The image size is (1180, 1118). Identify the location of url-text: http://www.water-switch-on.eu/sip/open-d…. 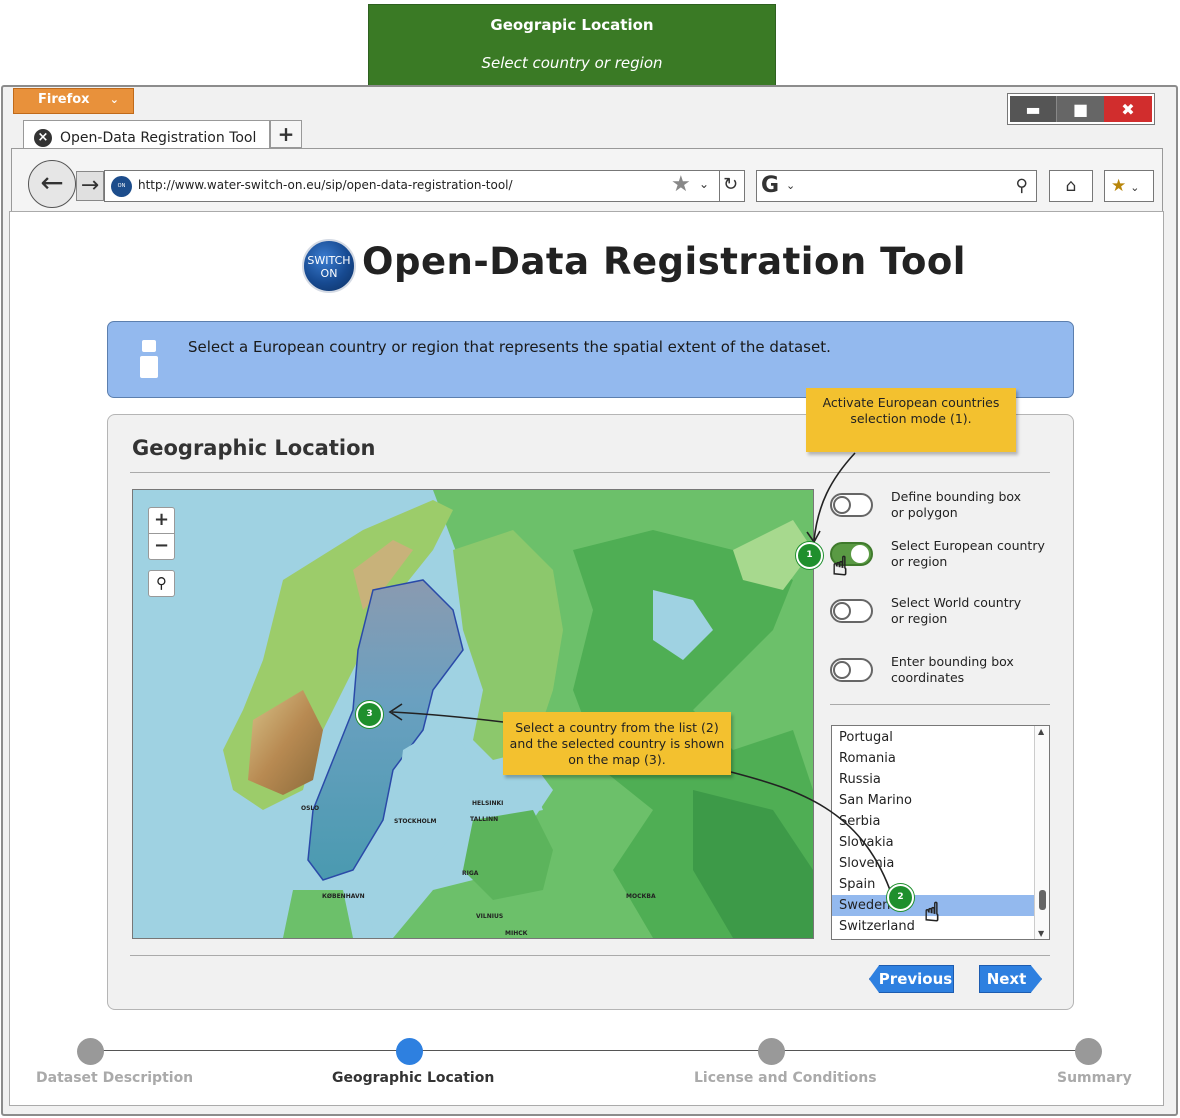
(325, 185).